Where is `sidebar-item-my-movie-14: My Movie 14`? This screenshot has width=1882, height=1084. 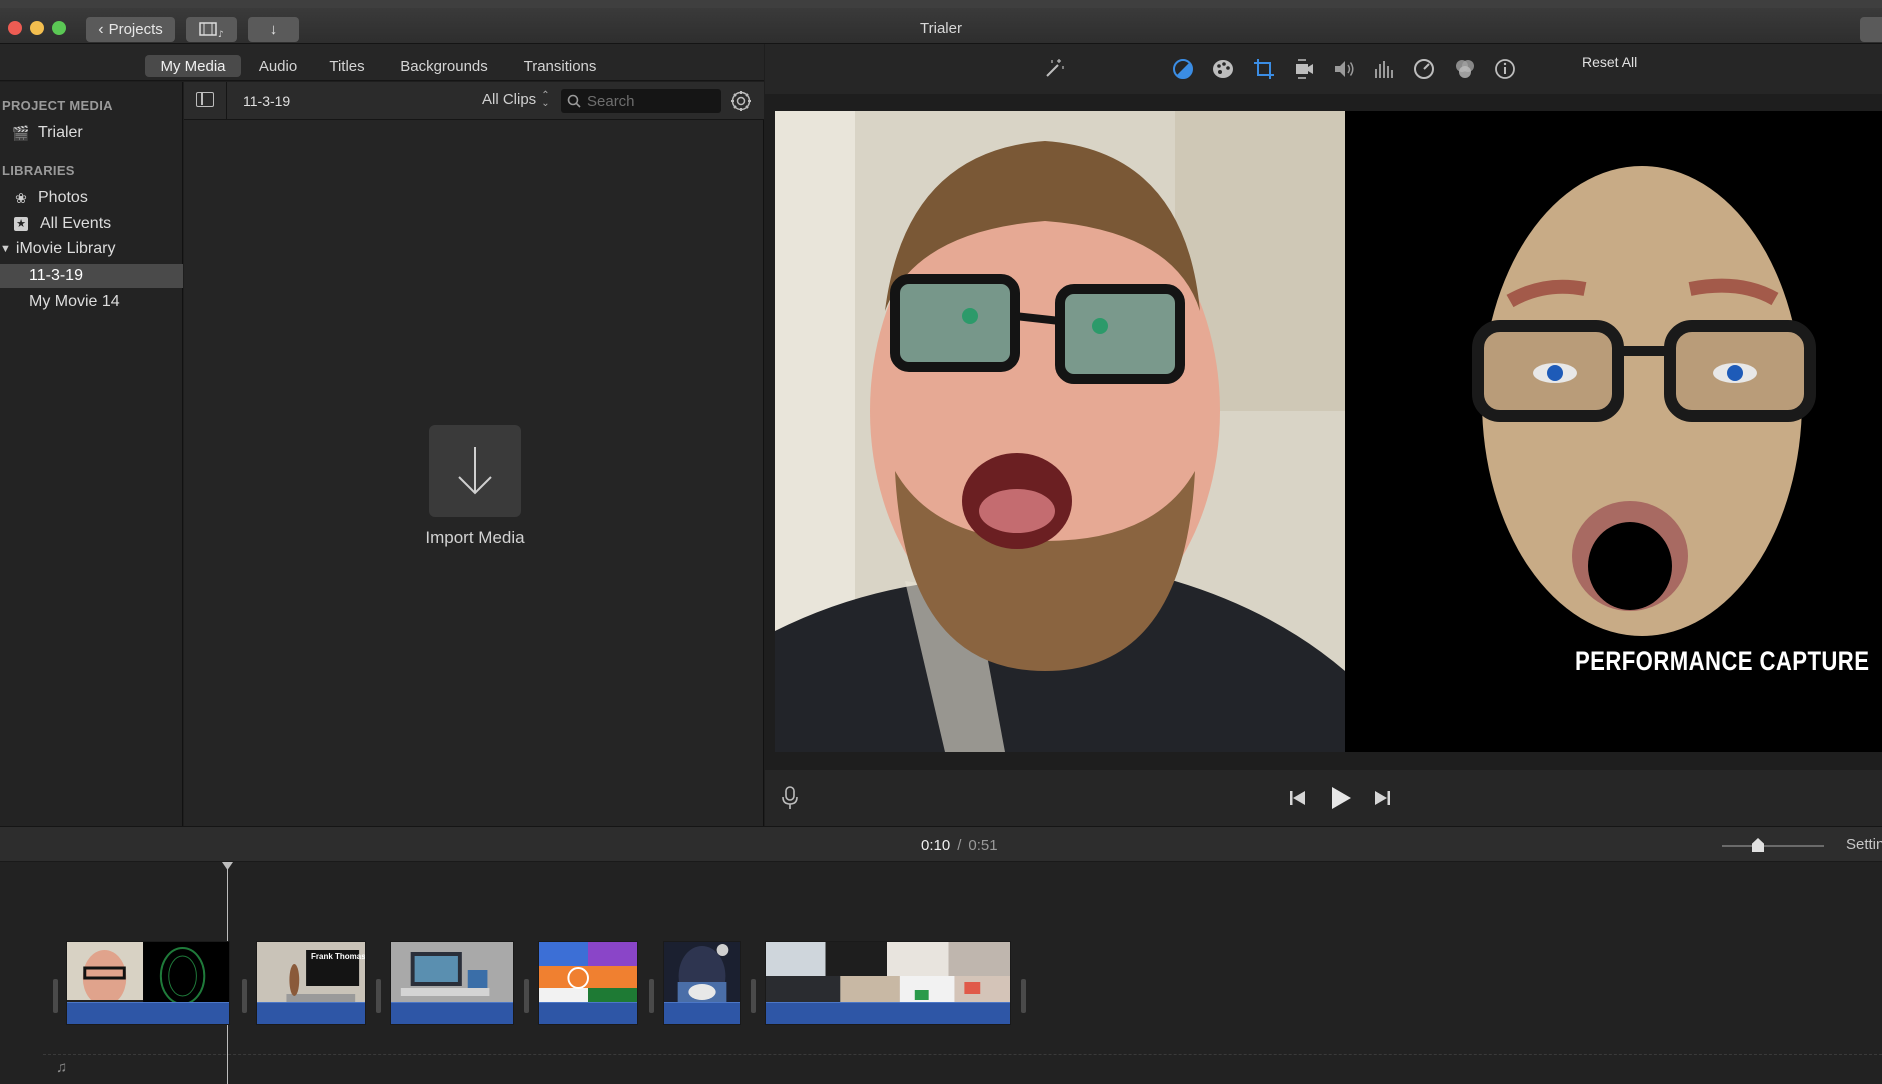 sidebar-item-my-movie-14: My Movie 14 is located at coordinates (74, 302).